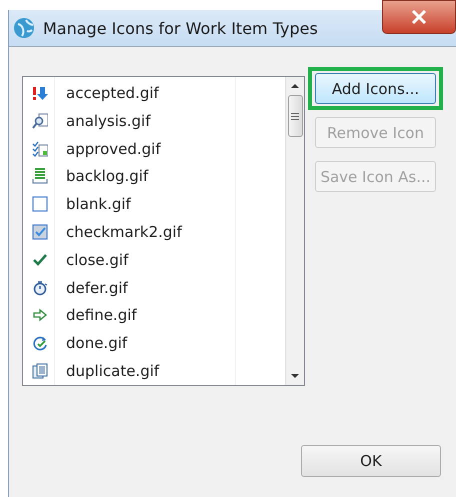 This screenshot has height=497, width=456. What do you see at coordinates (371, 461) in the screenshot?
I see `ok-button: OK` at bounding box center [371, 461].